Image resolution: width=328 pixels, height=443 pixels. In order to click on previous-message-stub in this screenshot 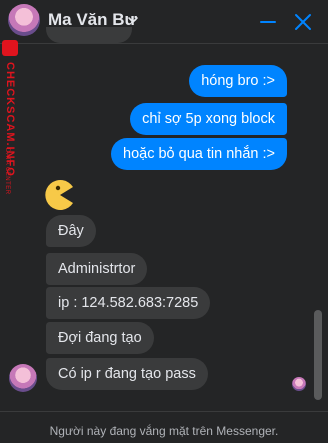, I will do `click(89, 35)`.